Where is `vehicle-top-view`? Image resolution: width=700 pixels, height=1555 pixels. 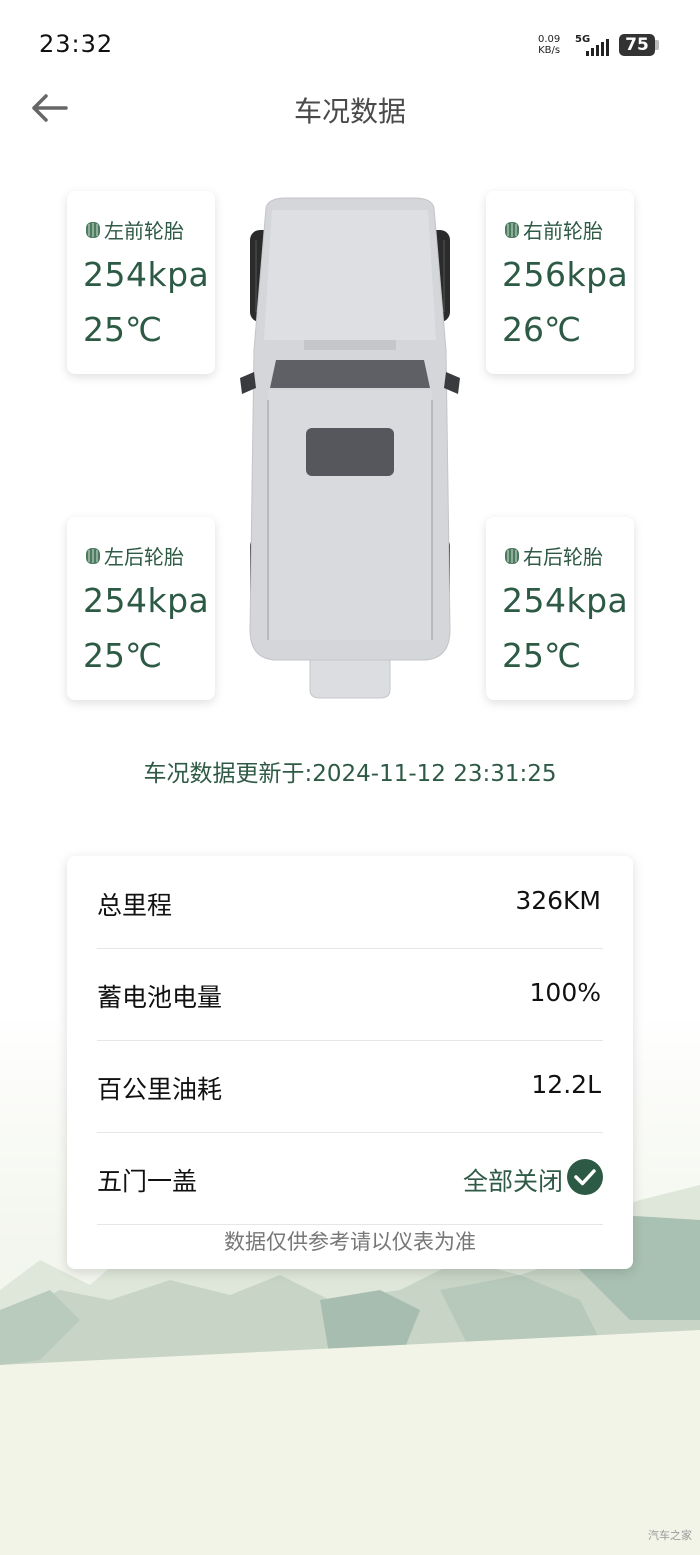
vehicle-top-view is located at coordinates (350, 448).